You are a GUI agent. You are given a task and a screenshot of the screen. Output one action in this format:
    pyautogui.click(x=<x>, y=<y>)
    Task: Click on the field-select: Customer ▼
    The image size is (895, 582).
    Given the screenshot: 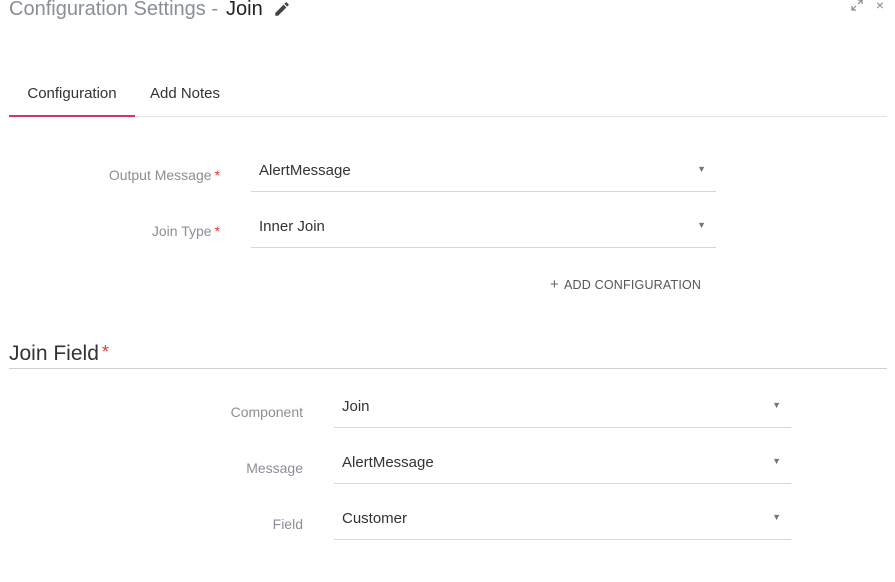 What is the action you would take?
    pyautogui.click(x=562, y=521)
    